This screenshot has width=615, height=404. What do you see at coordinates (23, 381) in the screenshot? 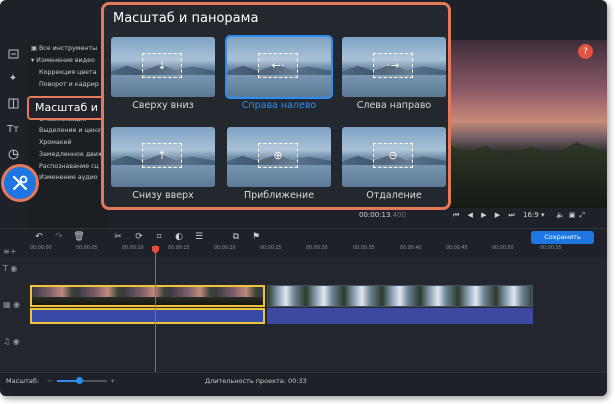
I see `scale-label: Масштаб:` at bounding box center [23, 381].